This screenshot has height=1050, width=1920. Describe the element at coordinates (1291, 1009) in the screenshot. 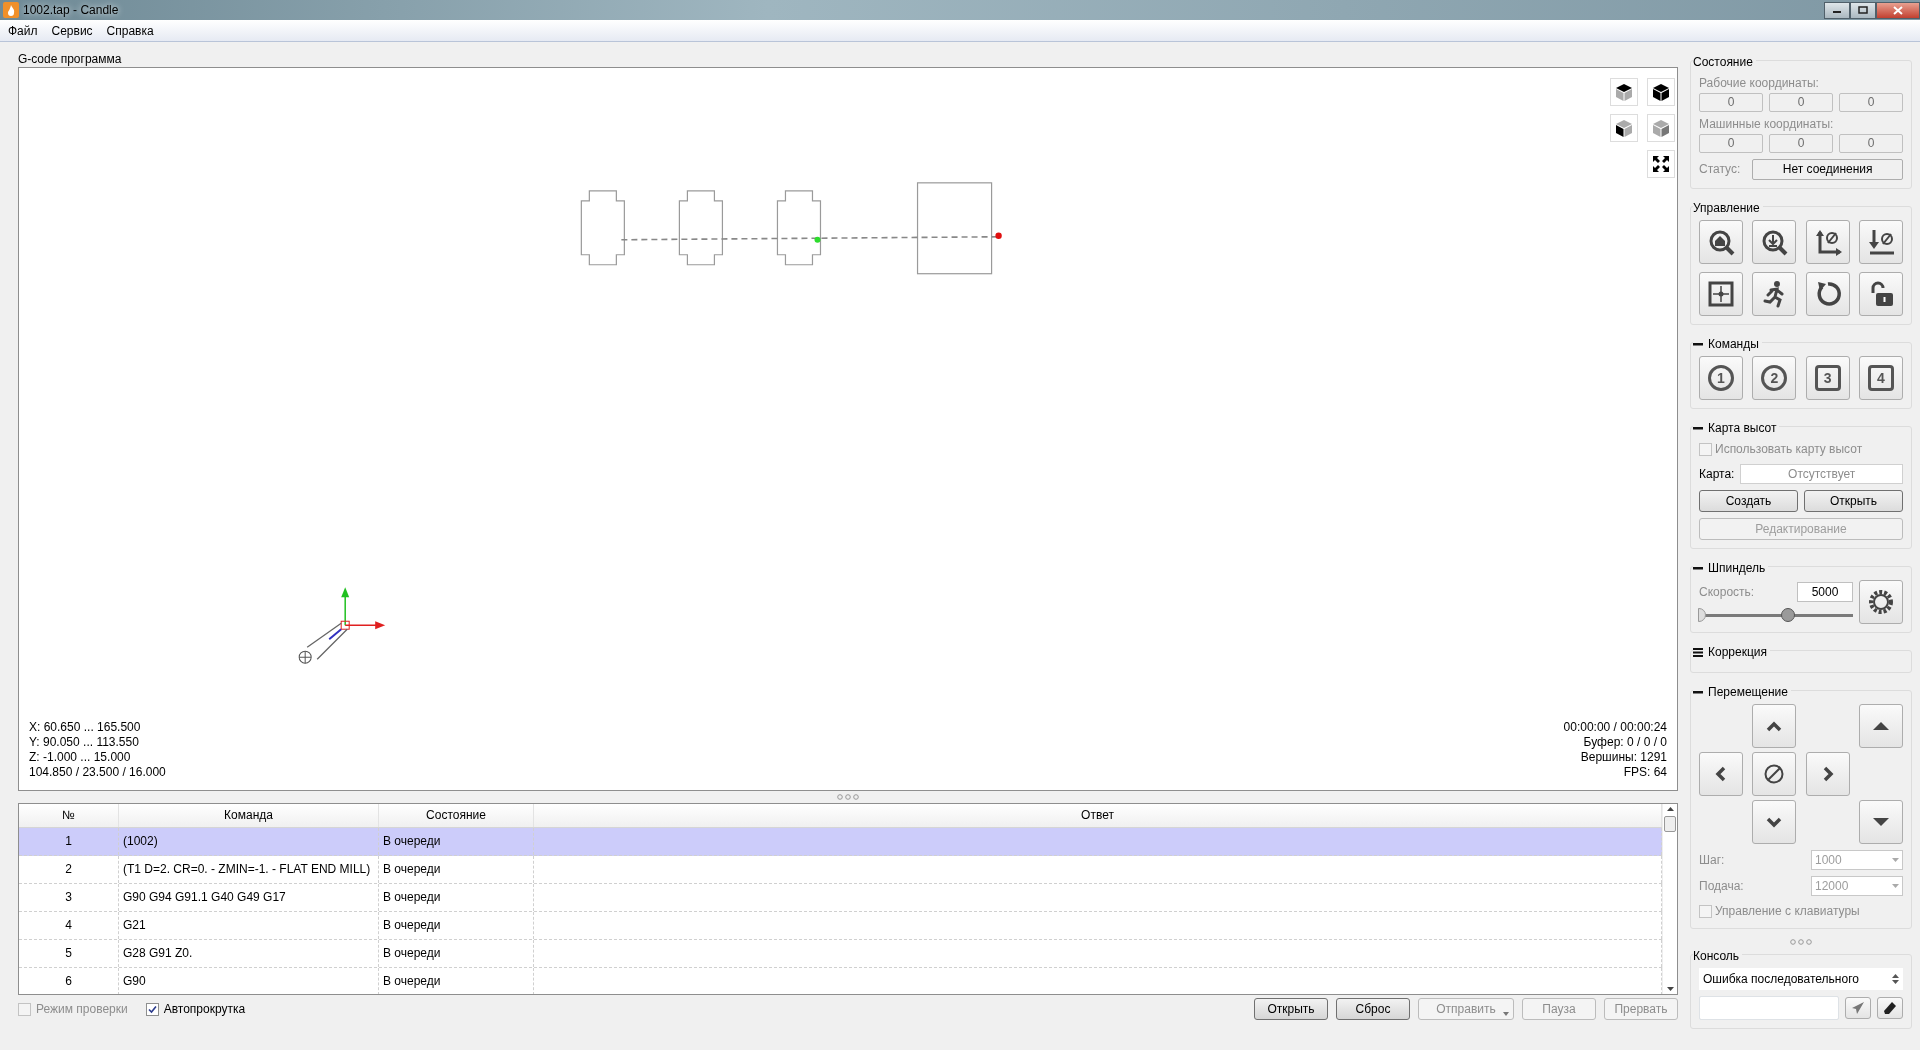

I see `action-button: Открыть` at that location.